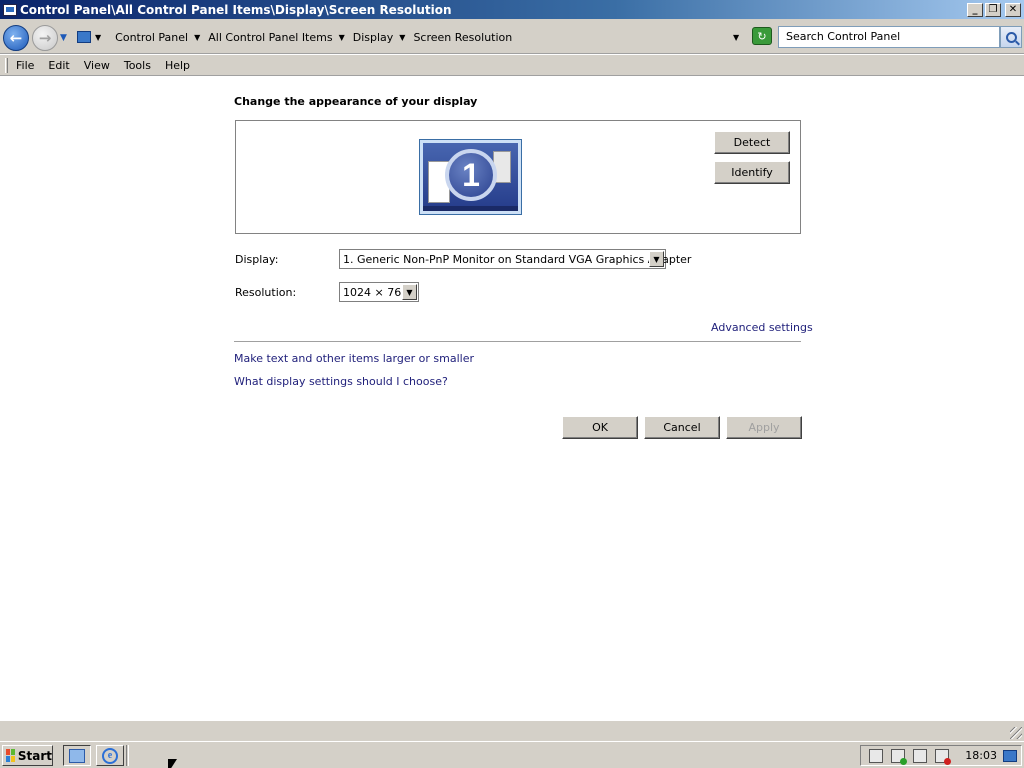 The width and height of the screenshot is (1024, 768). I want to click on breadcrumb-item-screen-resolution: Screen Resolution, so click(462, 37).